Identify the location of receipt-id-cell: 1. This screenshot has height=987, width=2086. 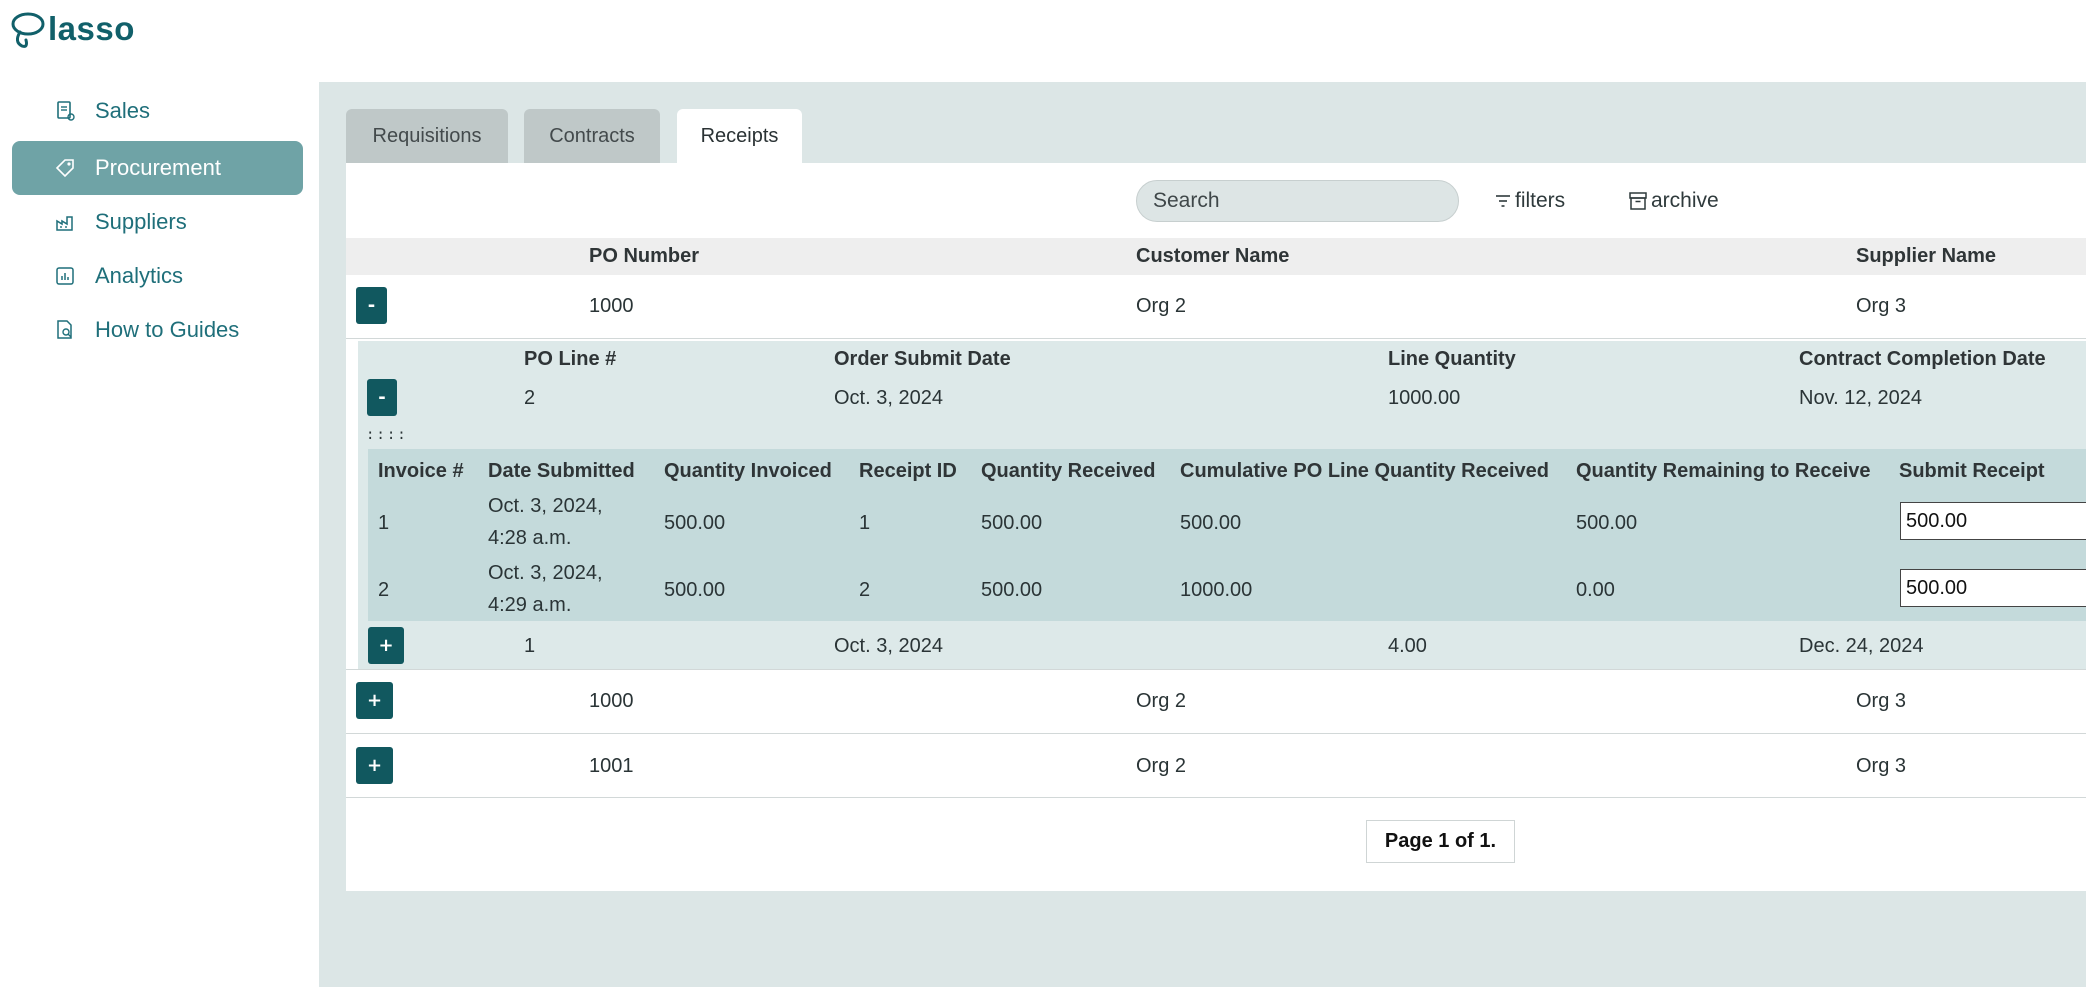
(865, 523).